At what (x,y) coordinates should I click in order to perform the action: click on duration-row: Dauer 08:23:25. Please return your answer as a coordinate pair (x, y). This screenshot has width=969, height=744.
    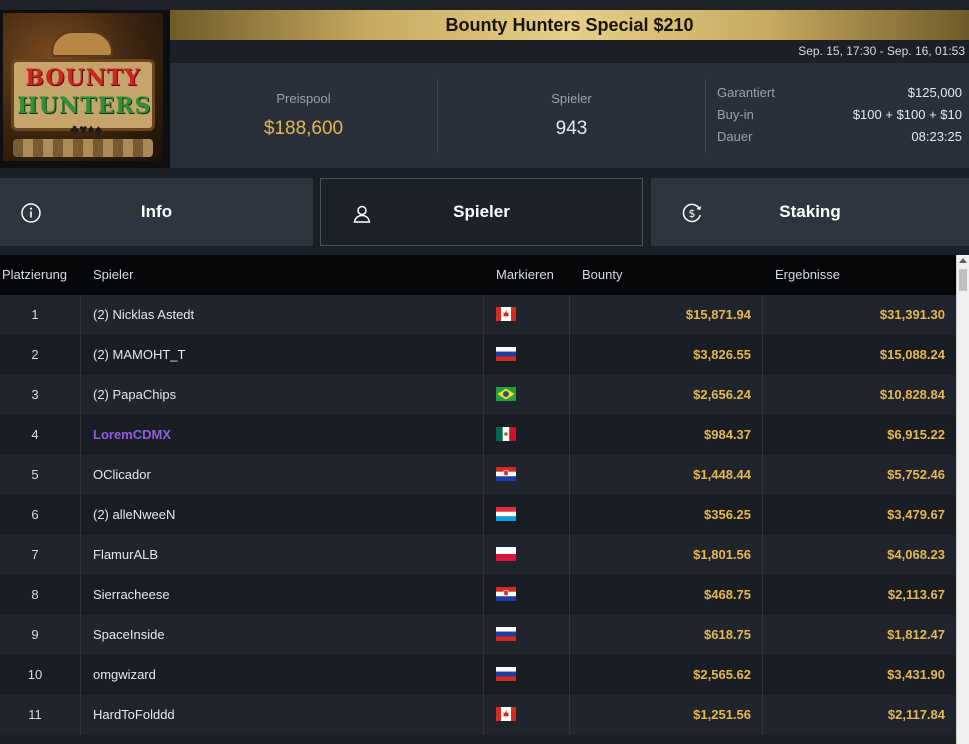
    Looking at the image, I should click on (839, 140).